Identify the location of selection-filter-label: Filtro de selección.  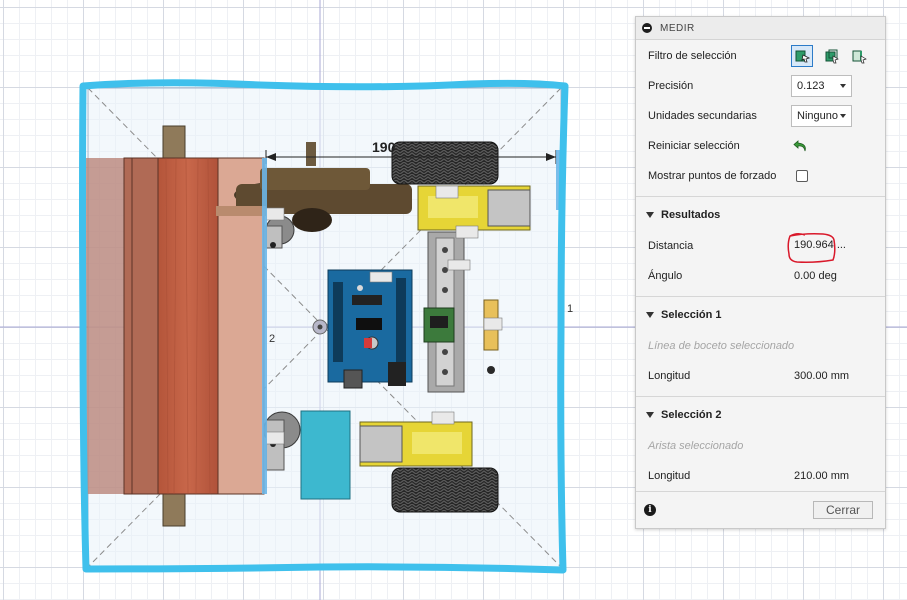
(692, 56).